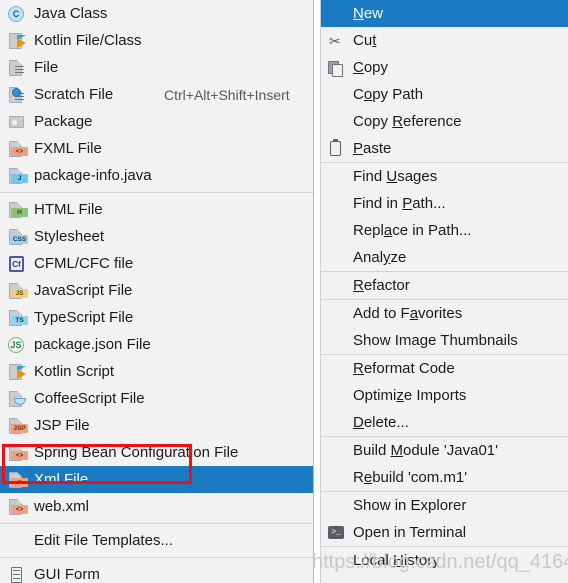 The image size is (568, 583). I want to click on scratch-file-icon-slot, so click(17, 95).